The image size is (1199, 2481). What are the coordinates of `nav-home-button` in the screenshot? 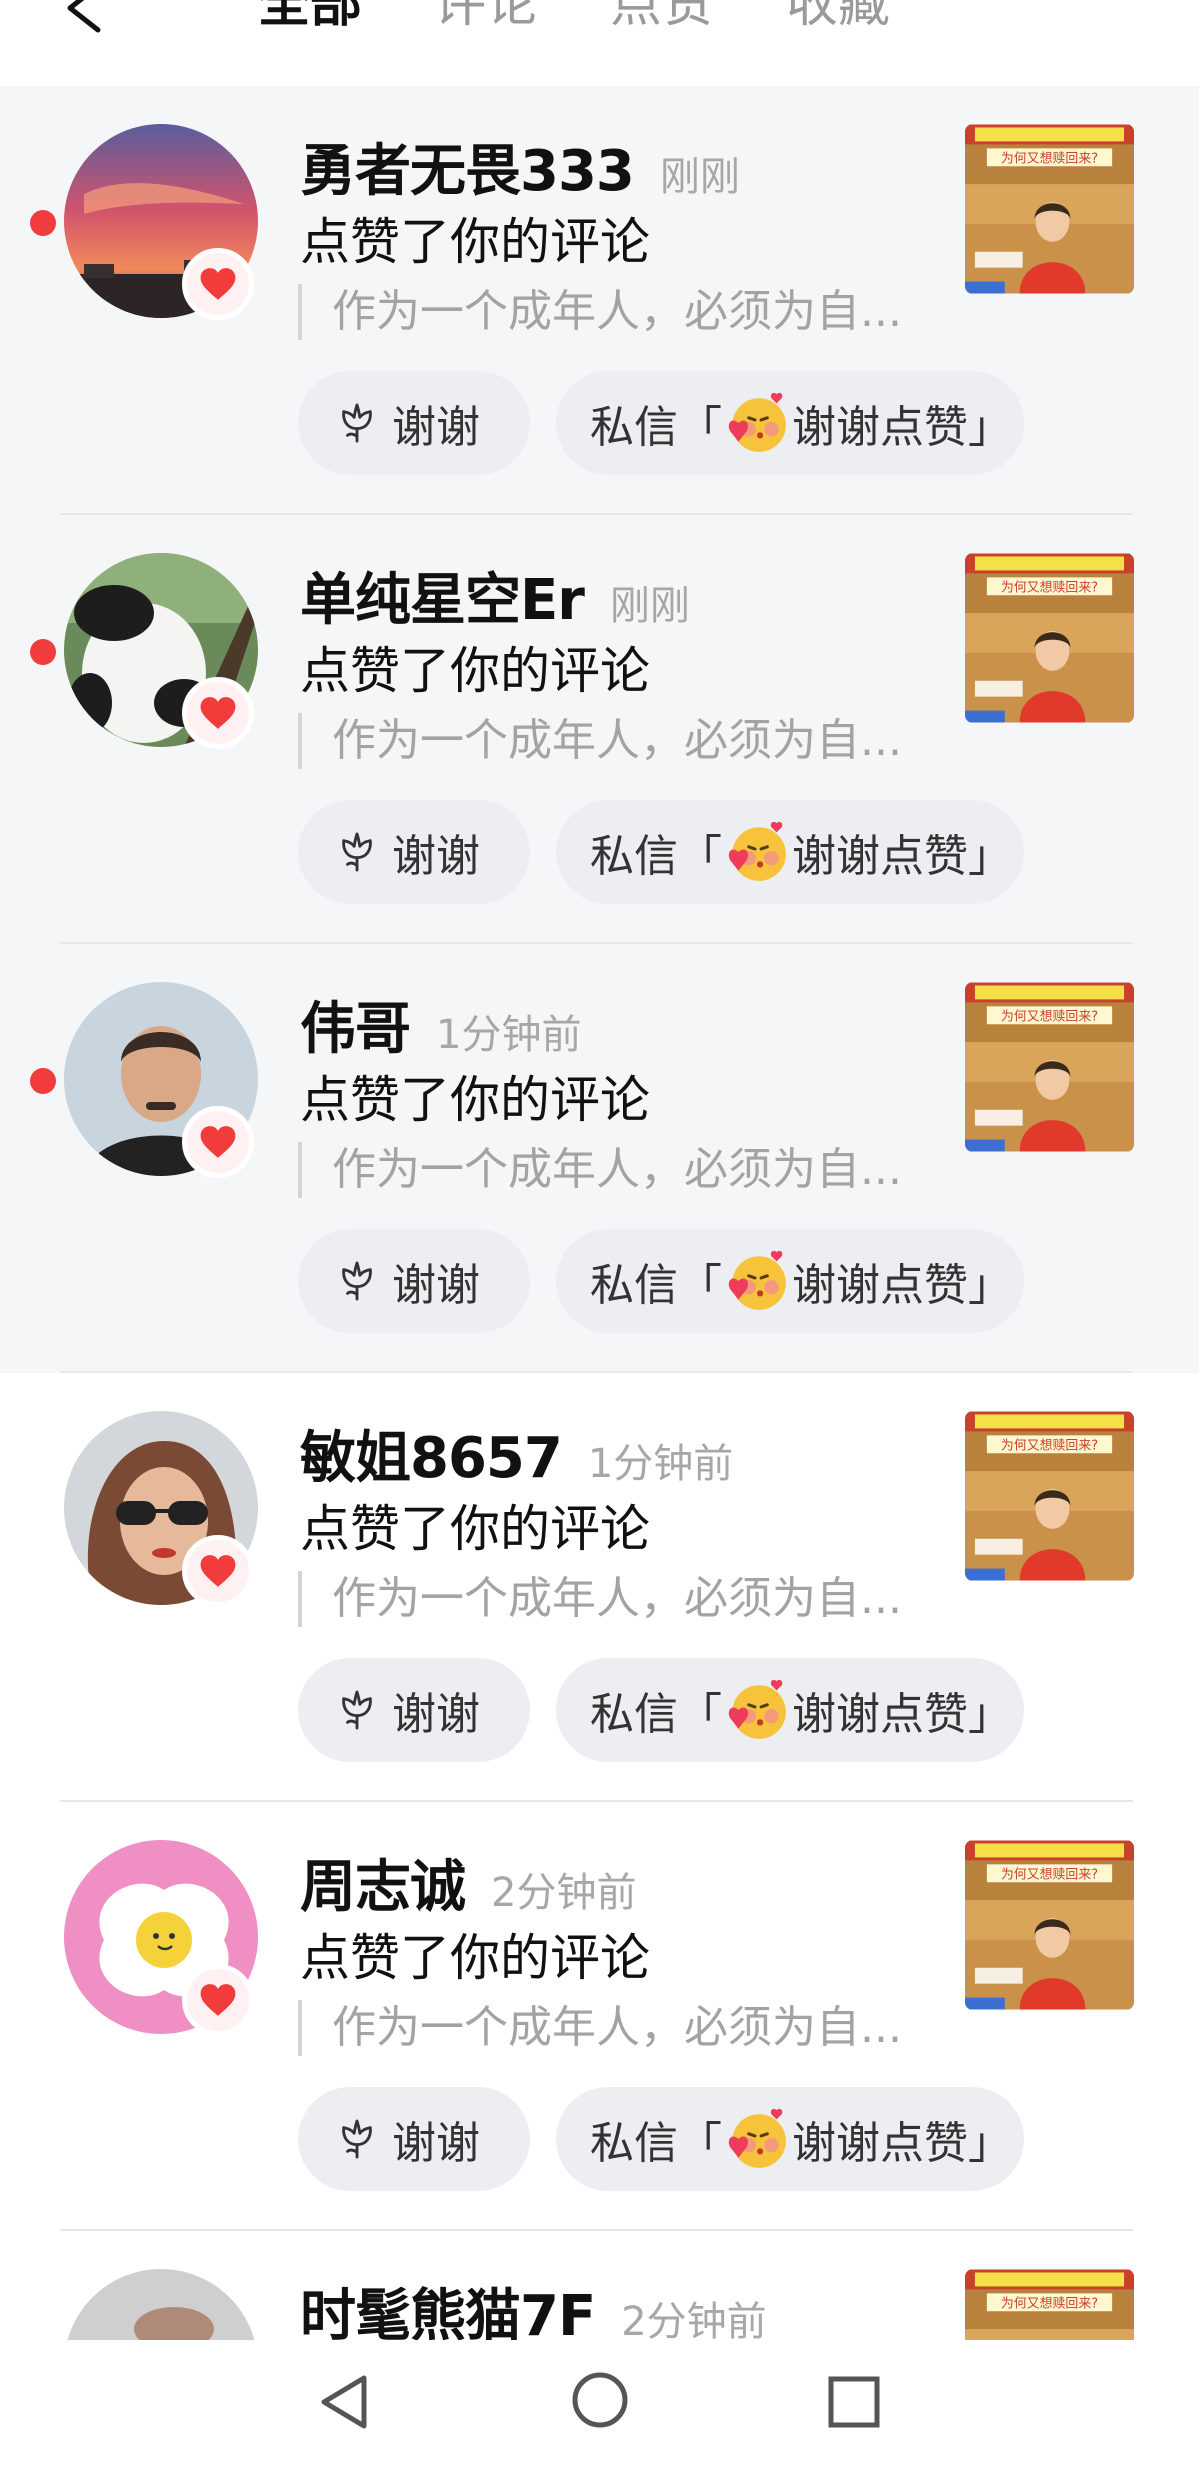 It's located at (600, 2402).